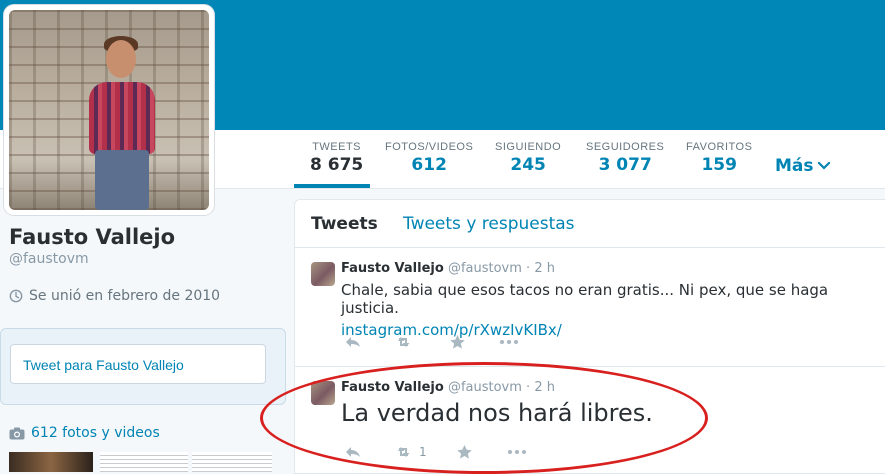 Image resolution: width=885 pixels, height=474 pixels. I want to click on stat-value: 612, so click(429, 165).